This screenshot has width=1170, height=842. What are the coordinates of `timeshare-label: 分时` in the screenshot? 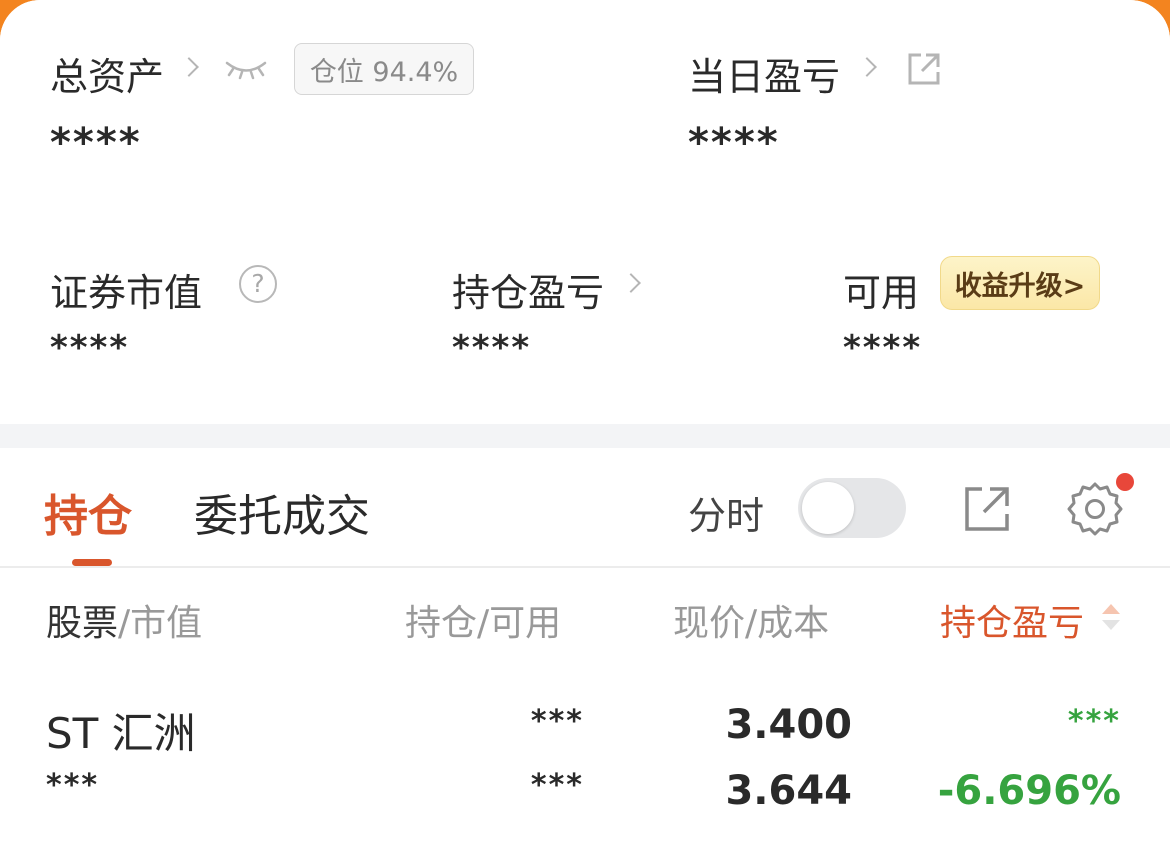 It's located at (726, 516).